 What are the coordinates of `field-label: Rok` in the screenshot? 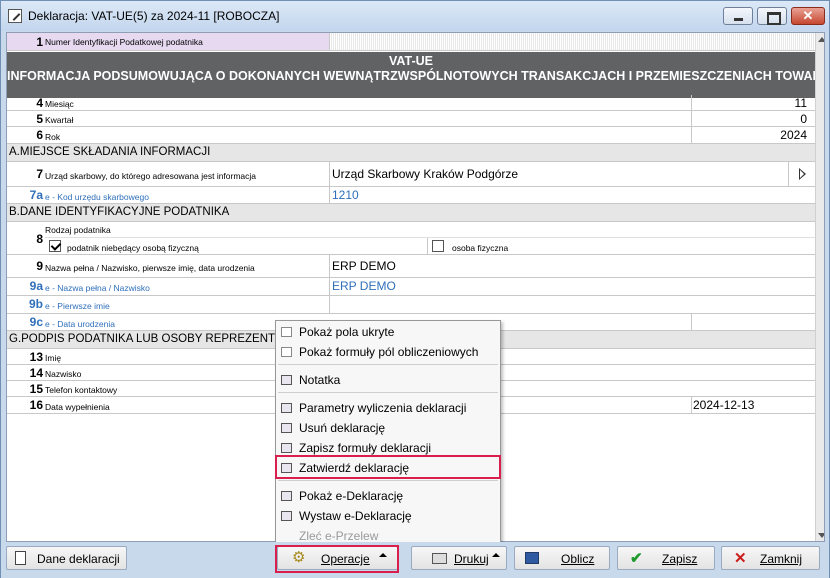 It's located at (53, 137).